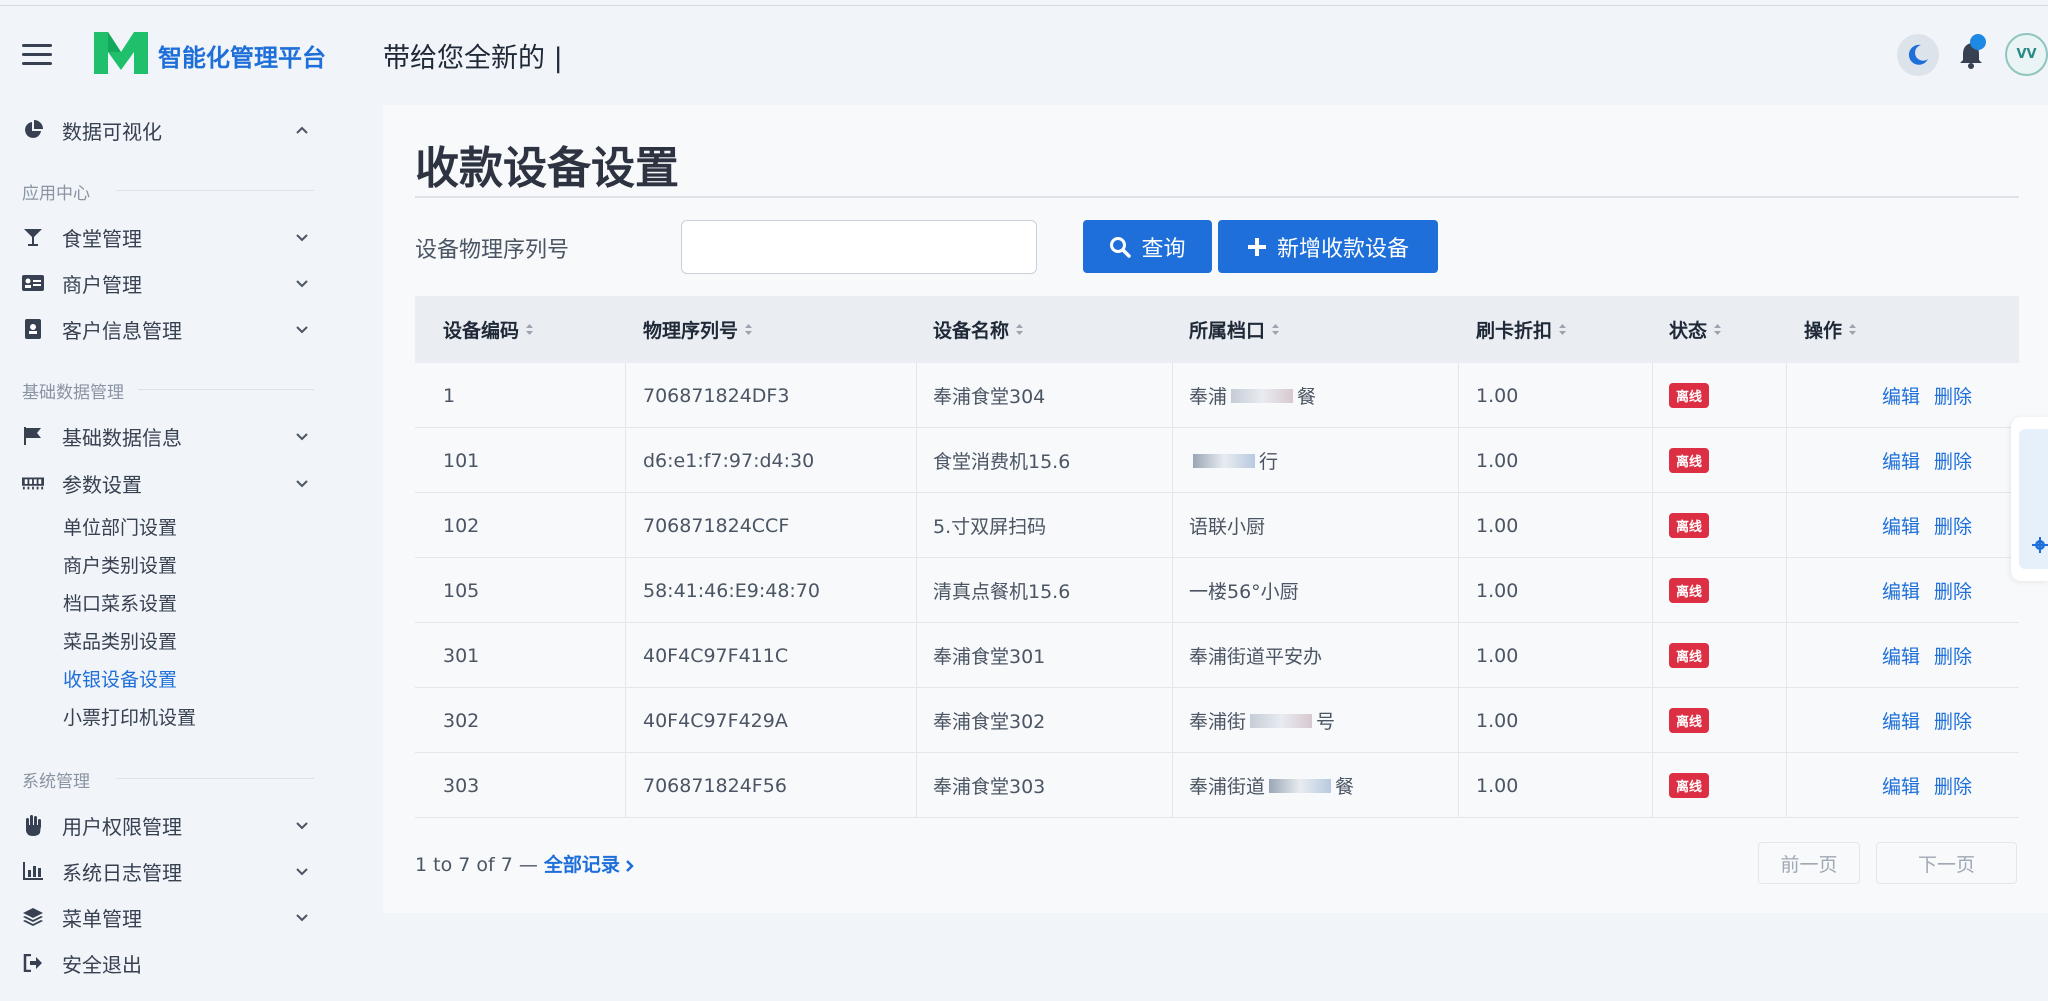 The height and width of the screenshot is (1001, 2048). What do you see at coordinates (37, 55) in the screenshot?
I see `menu-icon` at bounding box center [37, 55].